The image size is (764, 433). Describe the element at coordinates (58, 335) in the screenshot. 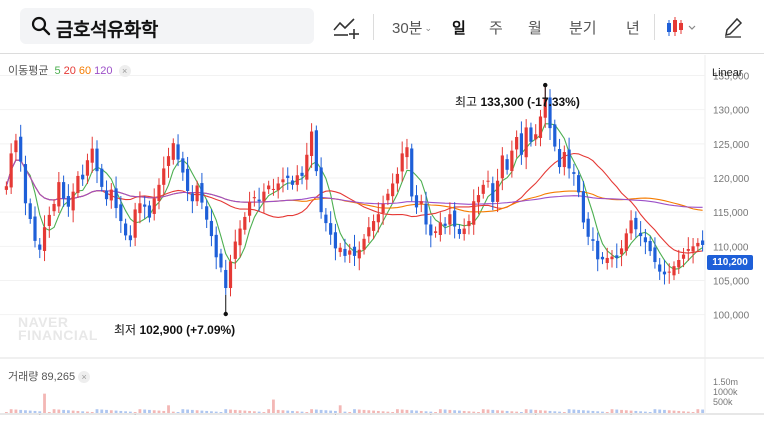

I see `watermark-line2: FINANCIAL` at that location.